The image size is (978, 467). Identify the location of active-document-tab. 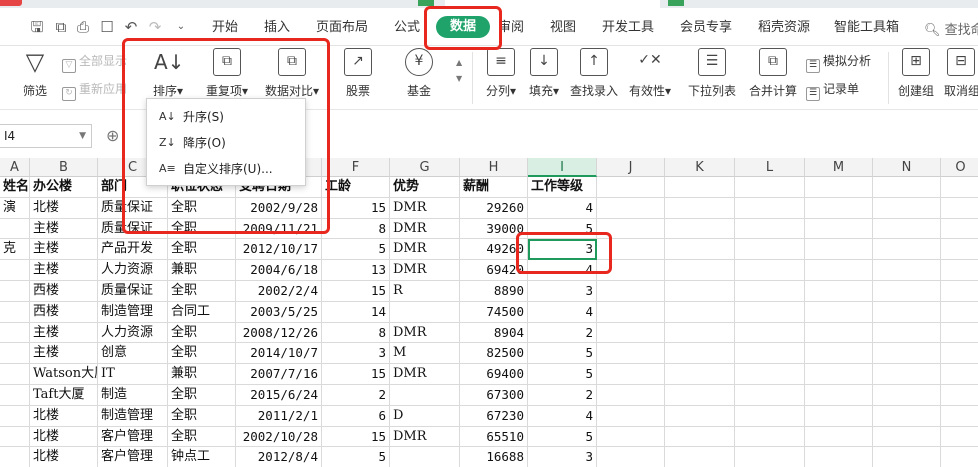
(552, 4).